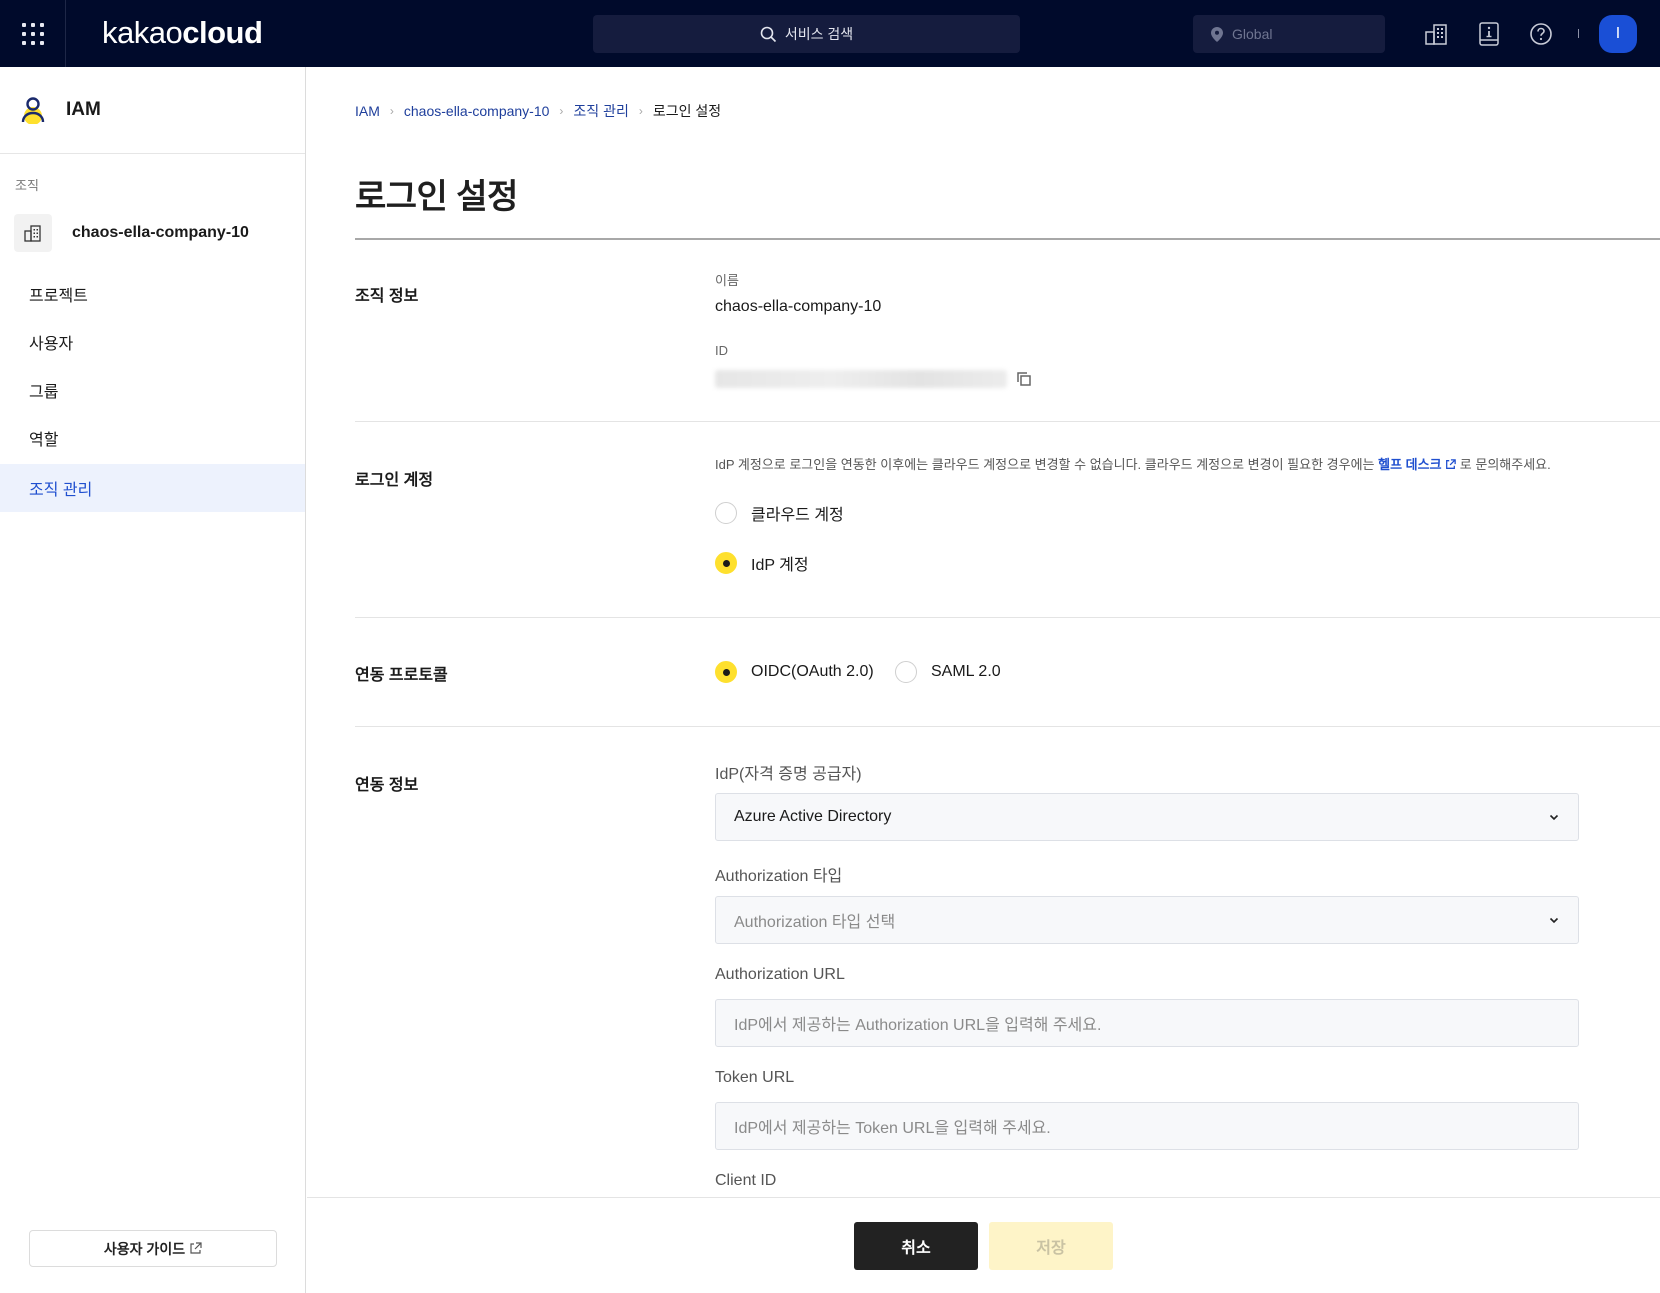  Describe the element at coordinates (387, 785) in the screenshot. I see `section-label-federation: 연동 정보` at that location.